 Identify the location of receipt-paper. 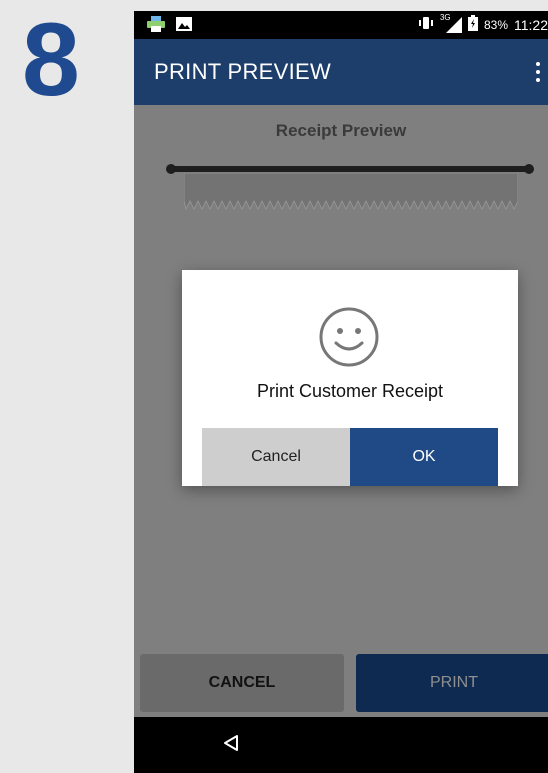
(351, 192).